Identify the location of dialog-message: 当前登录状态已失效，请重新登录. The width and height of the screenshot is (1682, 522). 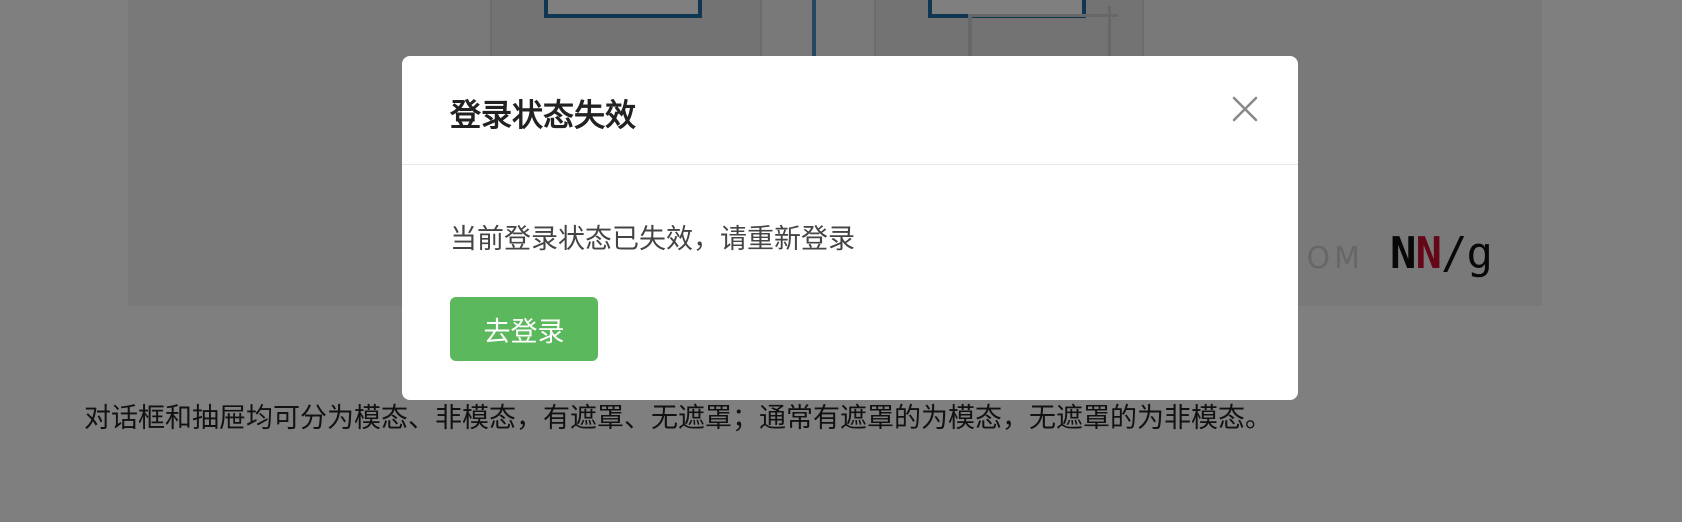
(652, 239).